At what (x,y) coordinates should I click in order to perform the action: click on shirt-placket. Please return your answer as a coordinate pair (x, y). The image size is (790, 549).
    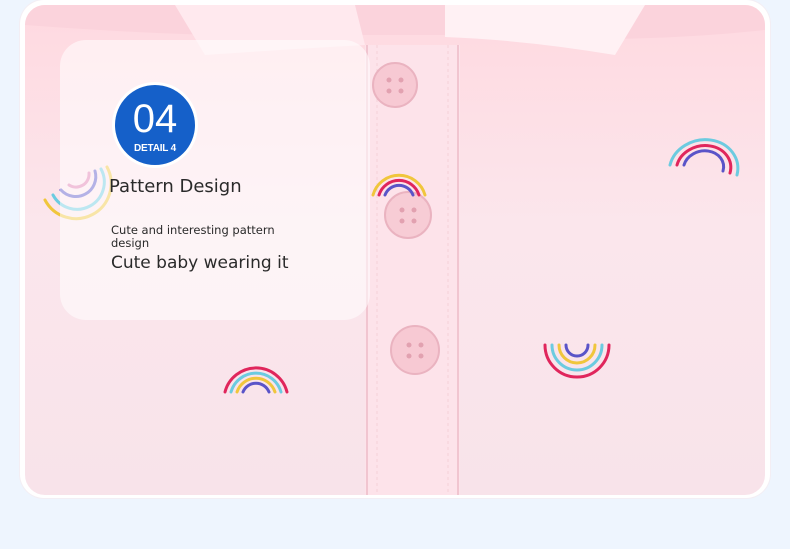
    Looking at the image, I should click on (412, 270).